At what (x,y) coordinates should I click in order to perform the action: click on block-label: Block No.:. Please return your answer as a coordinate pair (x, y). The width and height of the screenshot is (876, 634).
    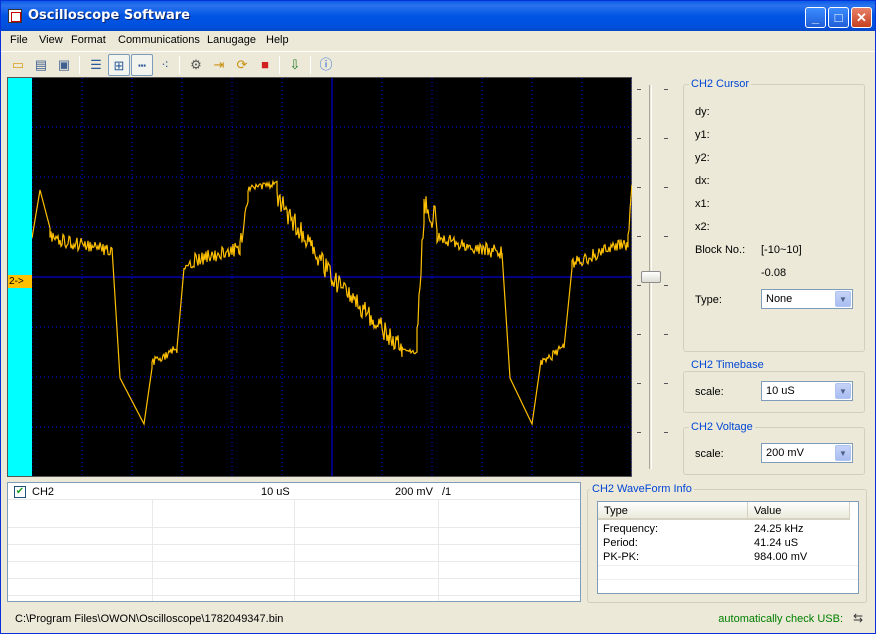
    Looking at the image, I should click on (720, 250).